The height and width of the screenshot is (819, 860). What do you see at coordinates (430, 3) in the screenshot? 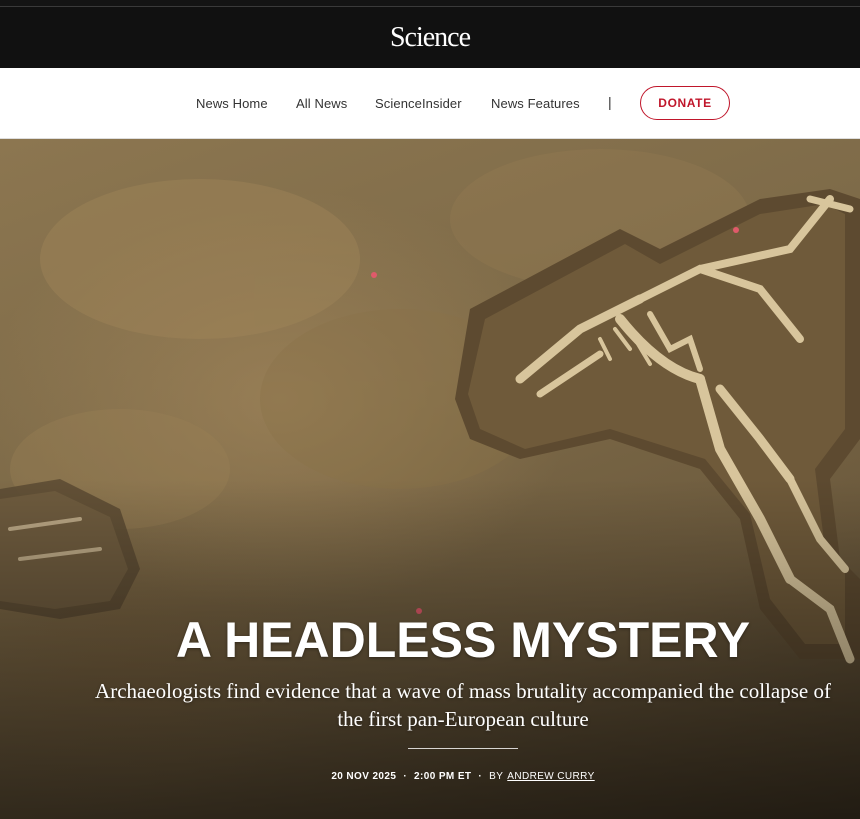
I see `top-strip` at bounding box center [430, 3].